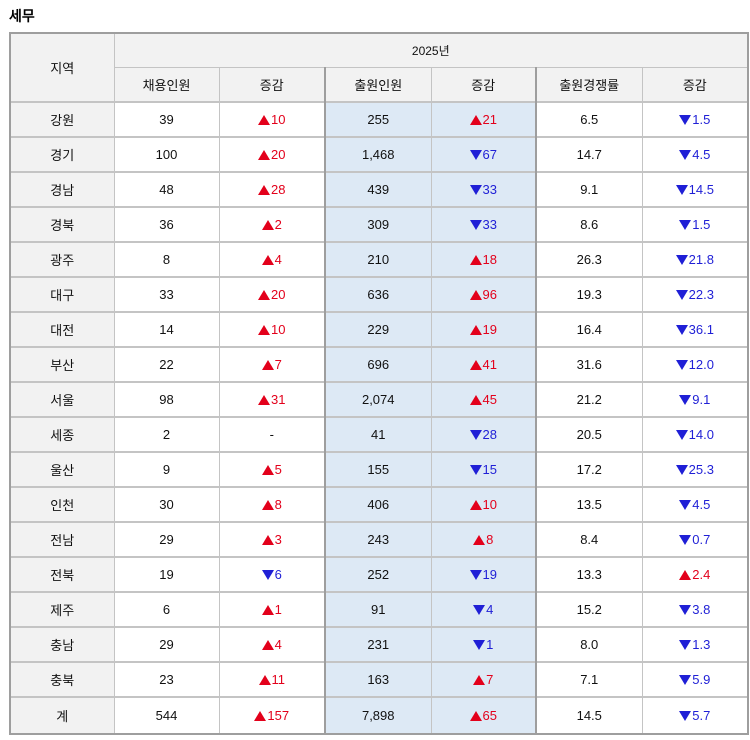 This screenshot has height=740, width=750. What do you see at coordinates (701, 469) in the screenshot?
I see `change-value: 25.3` at bounding box center [701, 469].